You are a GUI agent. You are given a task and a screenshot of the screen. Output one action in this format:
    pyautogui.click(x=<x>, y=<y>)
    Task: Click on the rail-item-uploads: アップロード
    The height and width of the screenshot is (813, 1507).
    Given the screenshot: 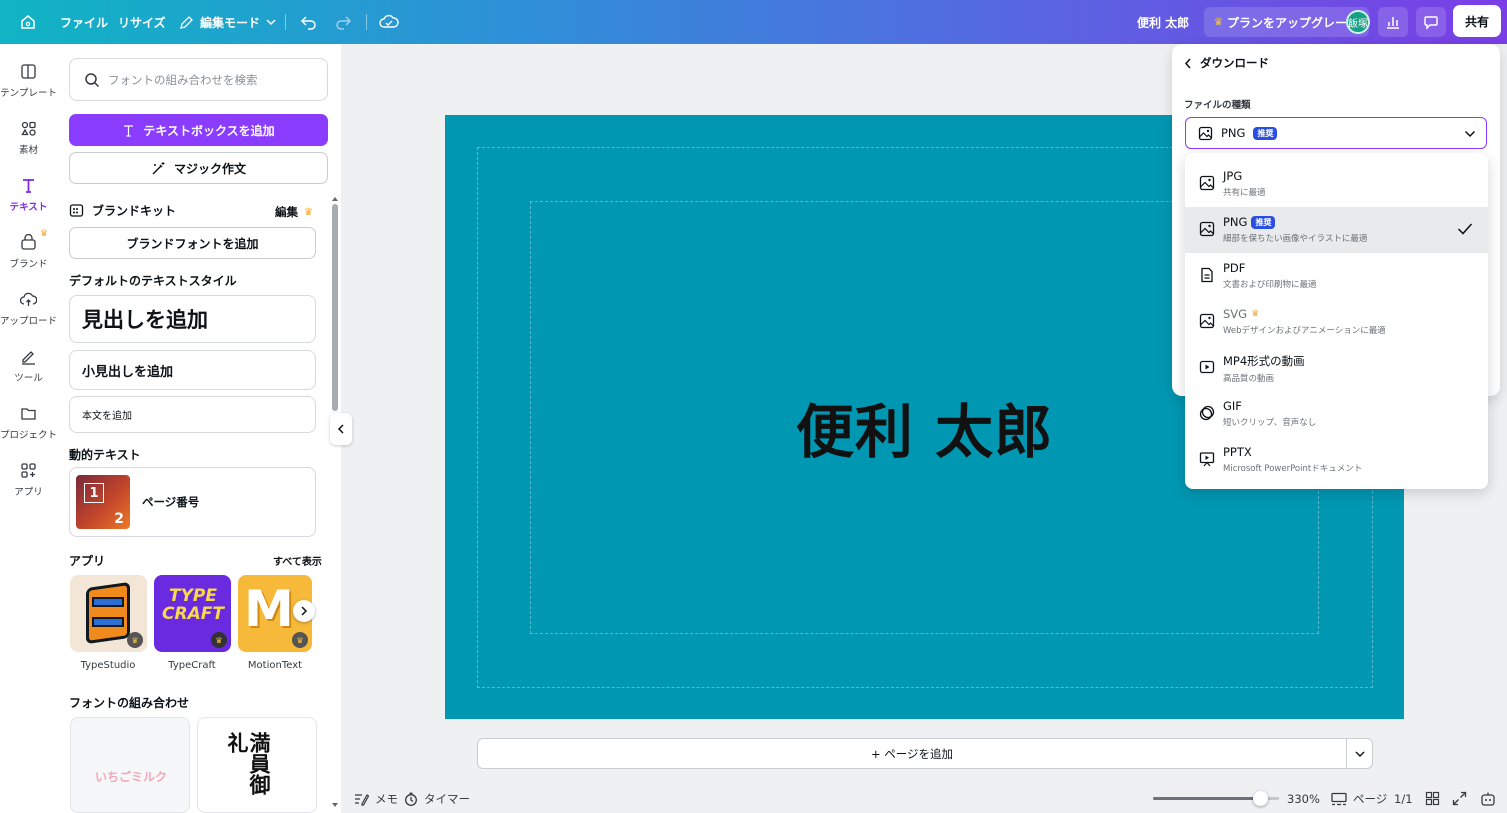 What is the action you would take?
    pyautogui.click(x=28, y=309)
    